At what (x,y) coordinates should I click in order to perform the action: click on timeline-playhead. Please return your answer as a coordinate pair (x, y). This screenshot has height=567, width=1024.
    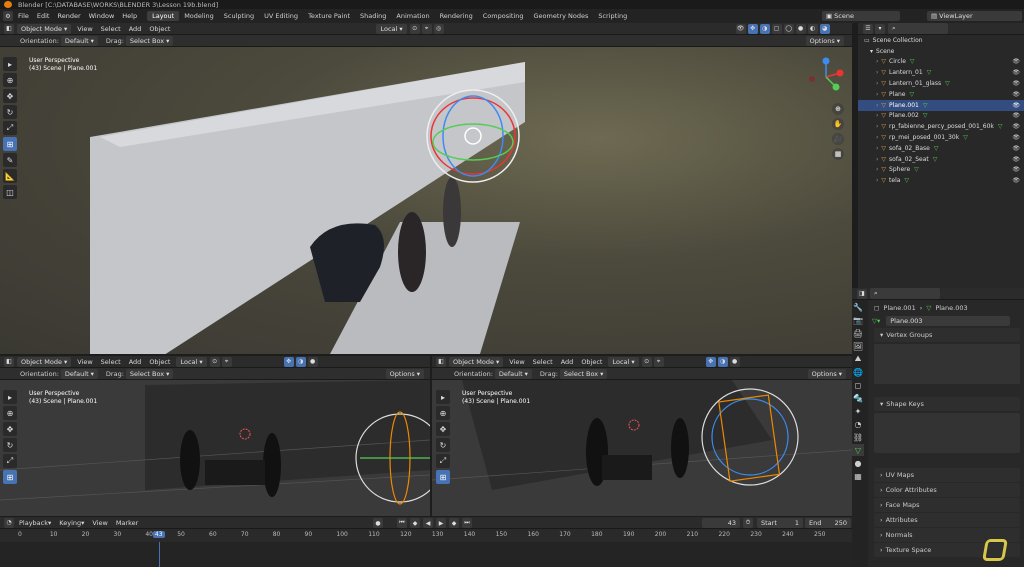
    Looking at the image, I should click on (159, 554).